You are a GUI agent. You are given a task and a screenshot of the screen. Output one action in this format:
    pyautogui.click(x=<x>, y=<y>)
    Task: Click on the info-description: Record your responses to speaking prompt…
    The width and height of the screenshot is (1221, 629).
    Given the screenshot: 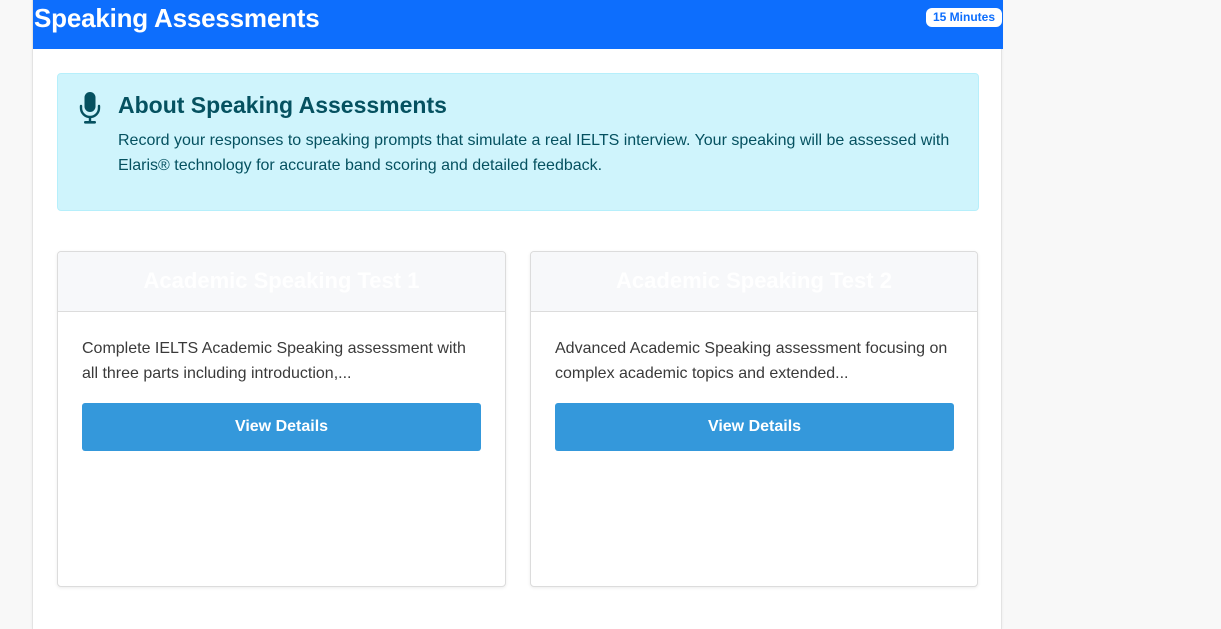 What is the action you would take?
    pyautogui.click(x=534, y=153)
    